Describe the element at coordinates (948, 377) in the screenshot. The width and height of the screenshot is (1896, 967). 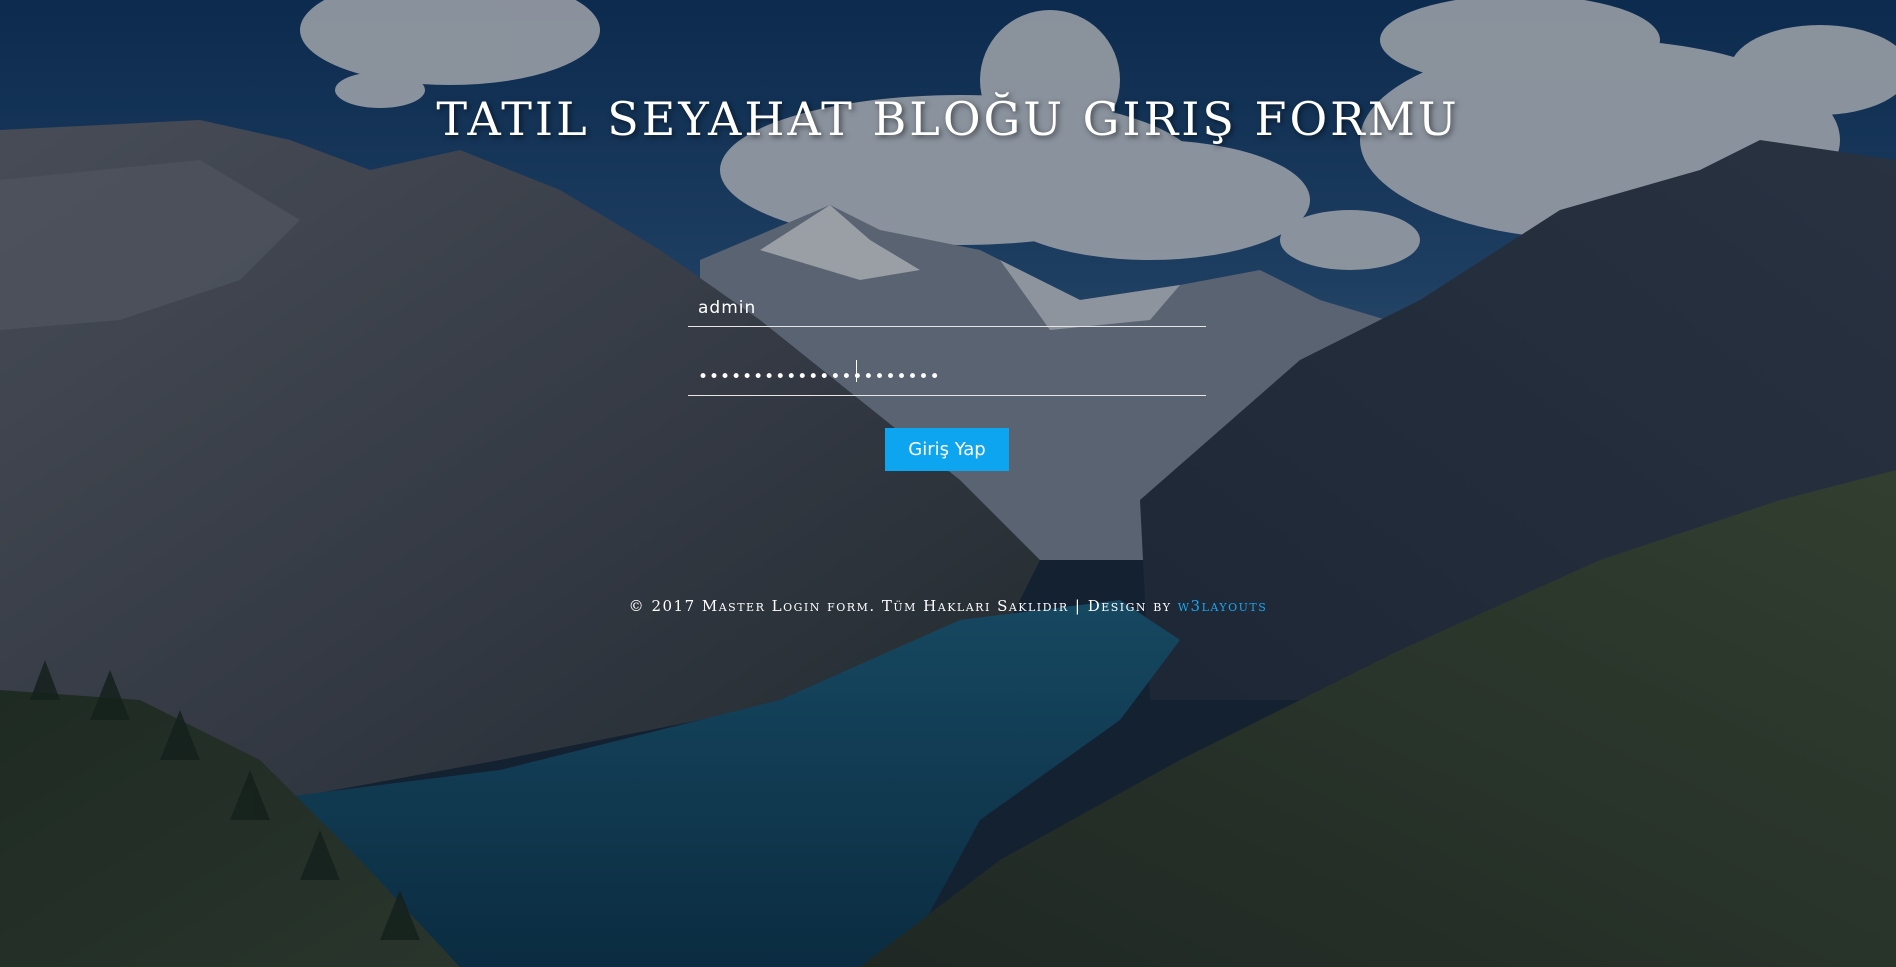
I see `password-input` at that location.